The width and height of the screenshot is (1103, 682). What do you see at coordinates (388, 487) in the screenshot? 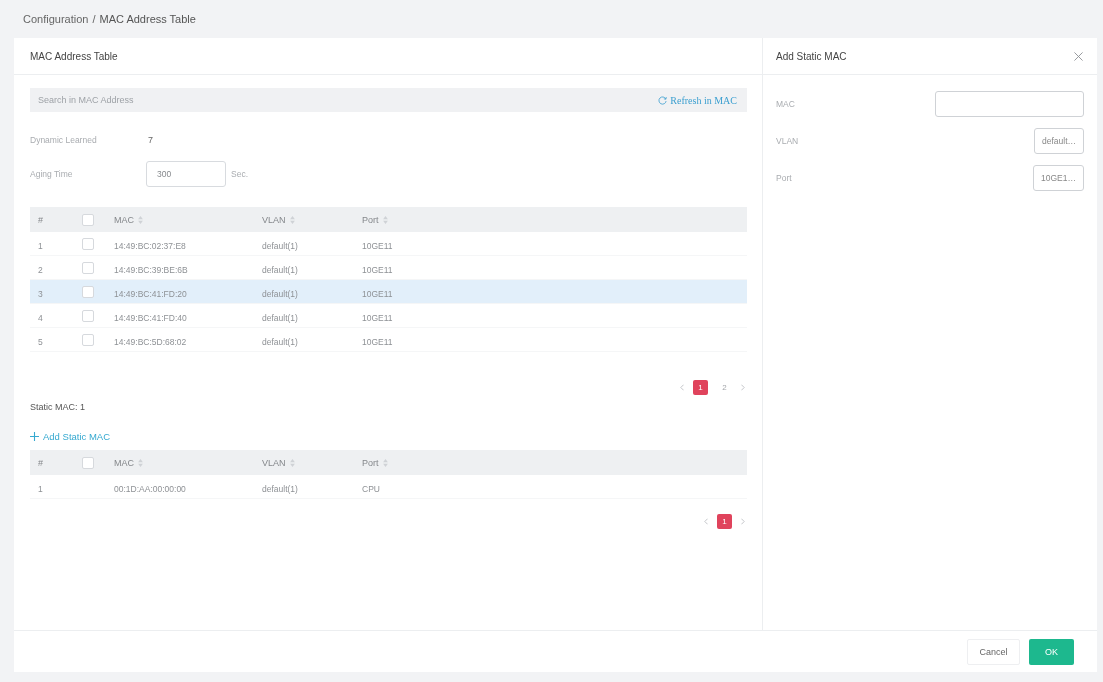
I see `table-row: 1 00:1D:AA:00:00:00 default(1) CPU` at bounding box center [388, 487].